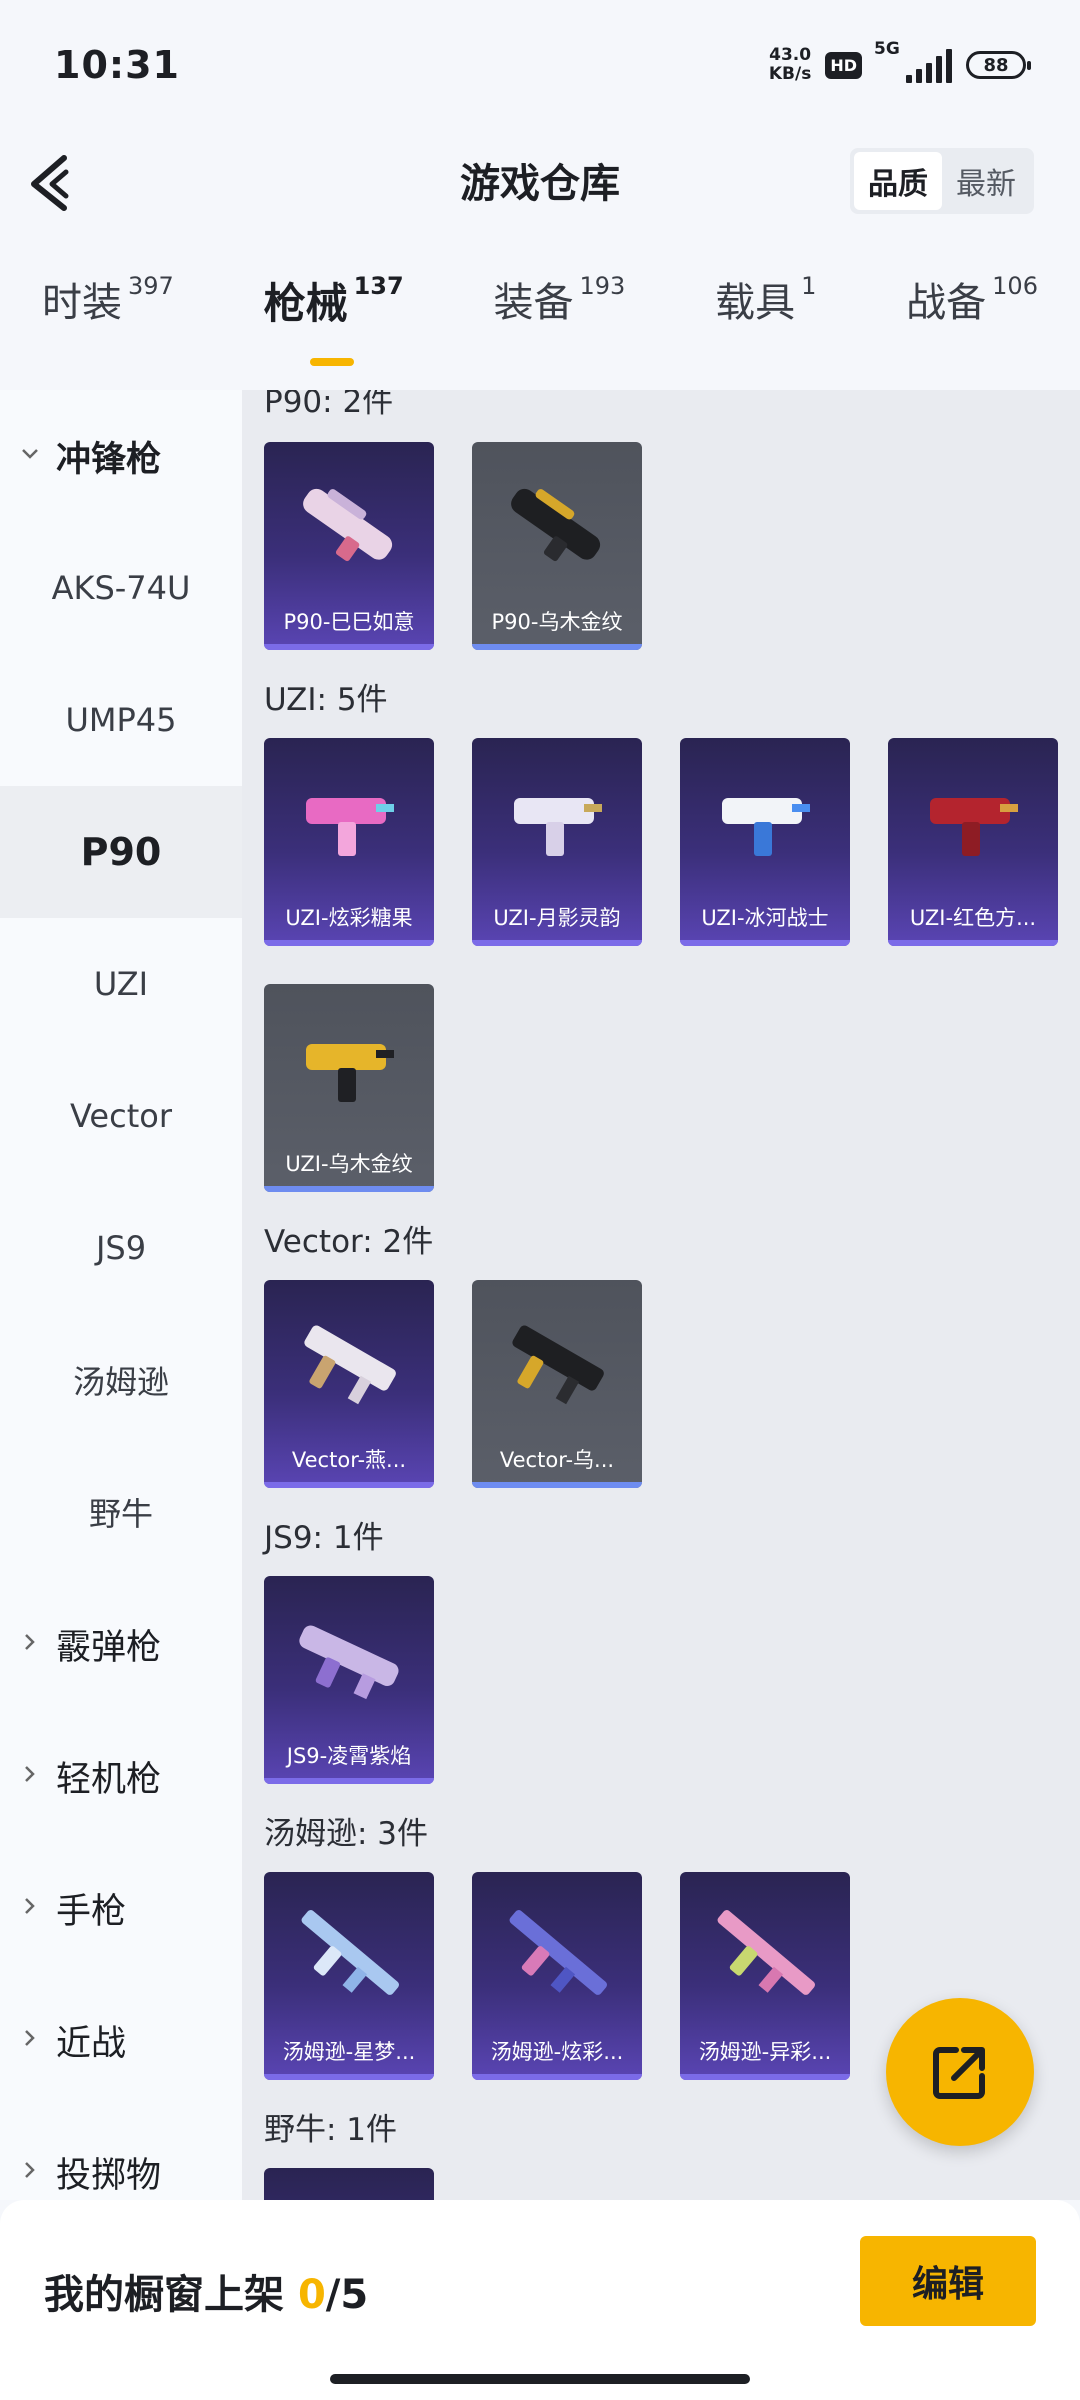 The width and height of the screenshot is (1080, 2400). I want to click on tab-vehicles: 载具 1, so click(765, 320).